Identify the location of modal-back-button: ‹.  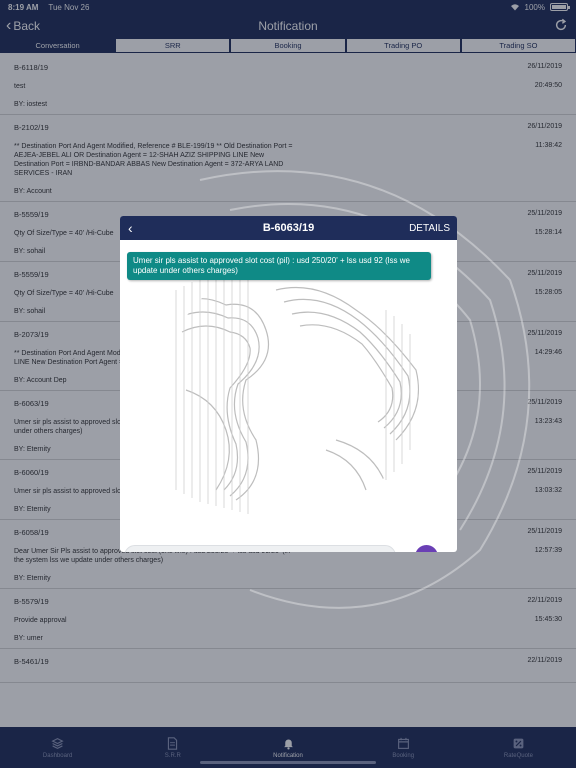
(135, 228).